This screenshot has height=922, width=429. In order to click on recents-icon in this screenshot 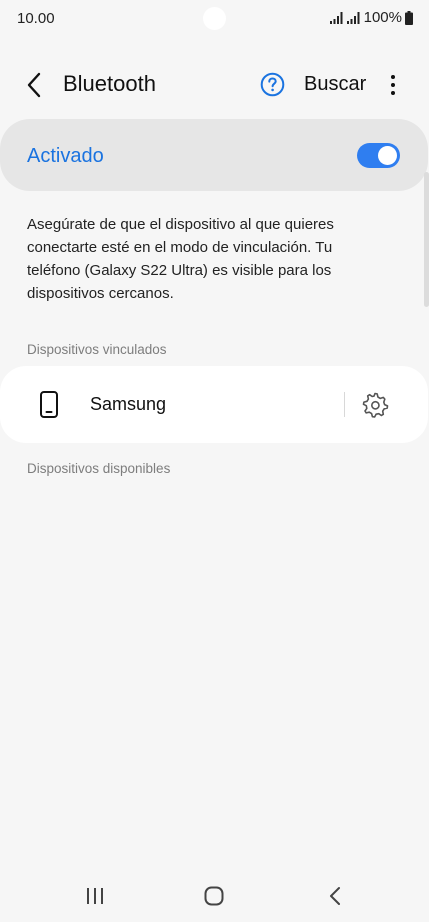, I will do `click(95, 896)`.